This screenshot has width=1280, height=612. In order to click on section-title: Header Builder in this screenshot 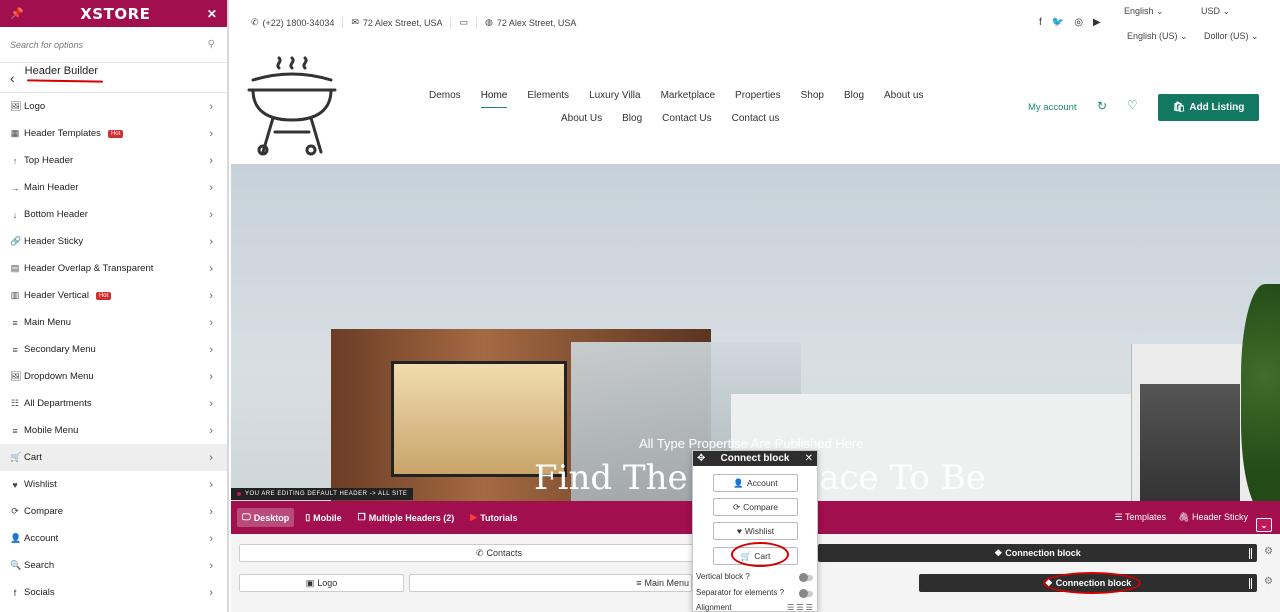, I will do `click(61, 70)`.